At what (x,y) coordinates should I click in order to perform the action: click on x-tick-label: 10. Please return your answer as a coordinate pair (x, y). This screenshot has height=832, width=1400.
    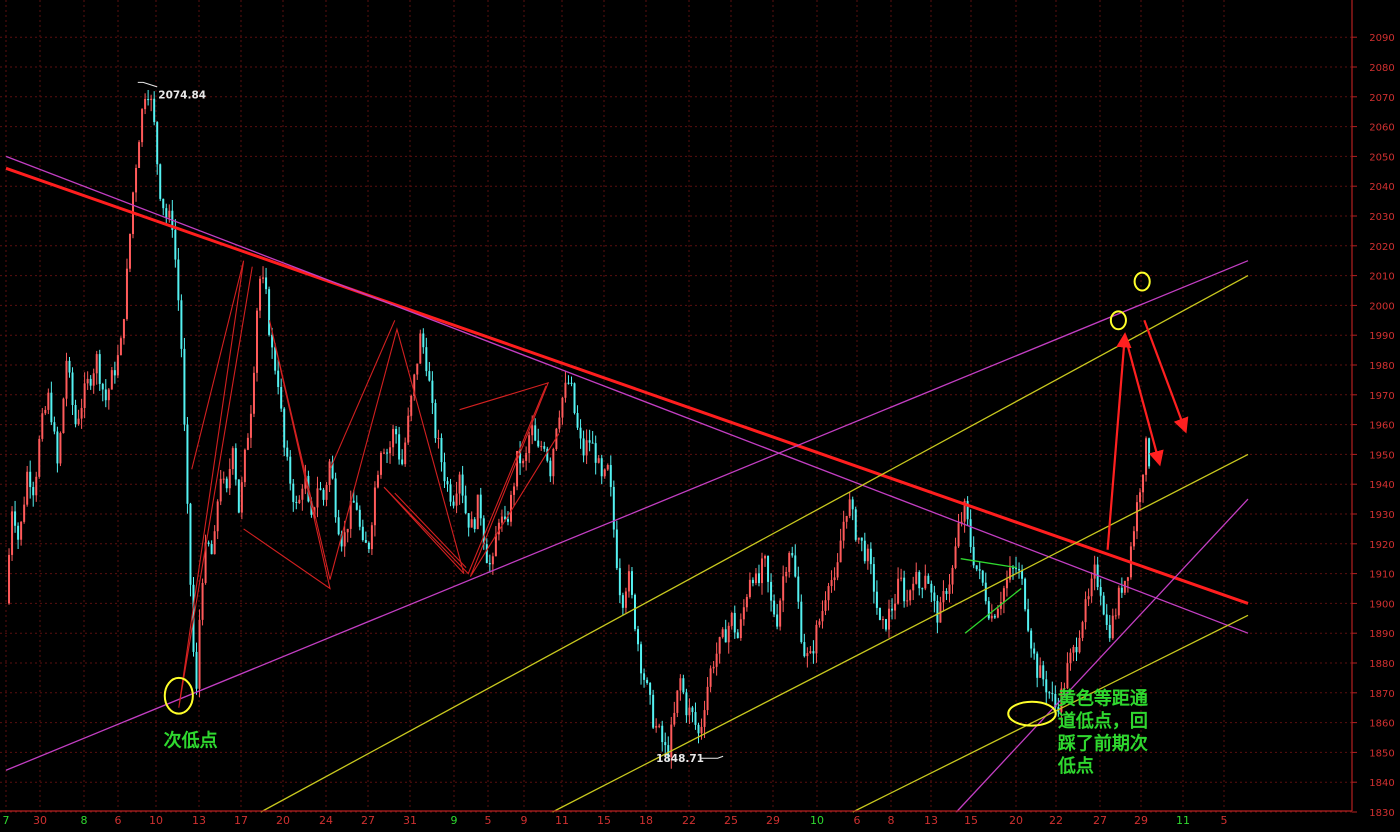
    Looking at the image, I should click on (817, 820).